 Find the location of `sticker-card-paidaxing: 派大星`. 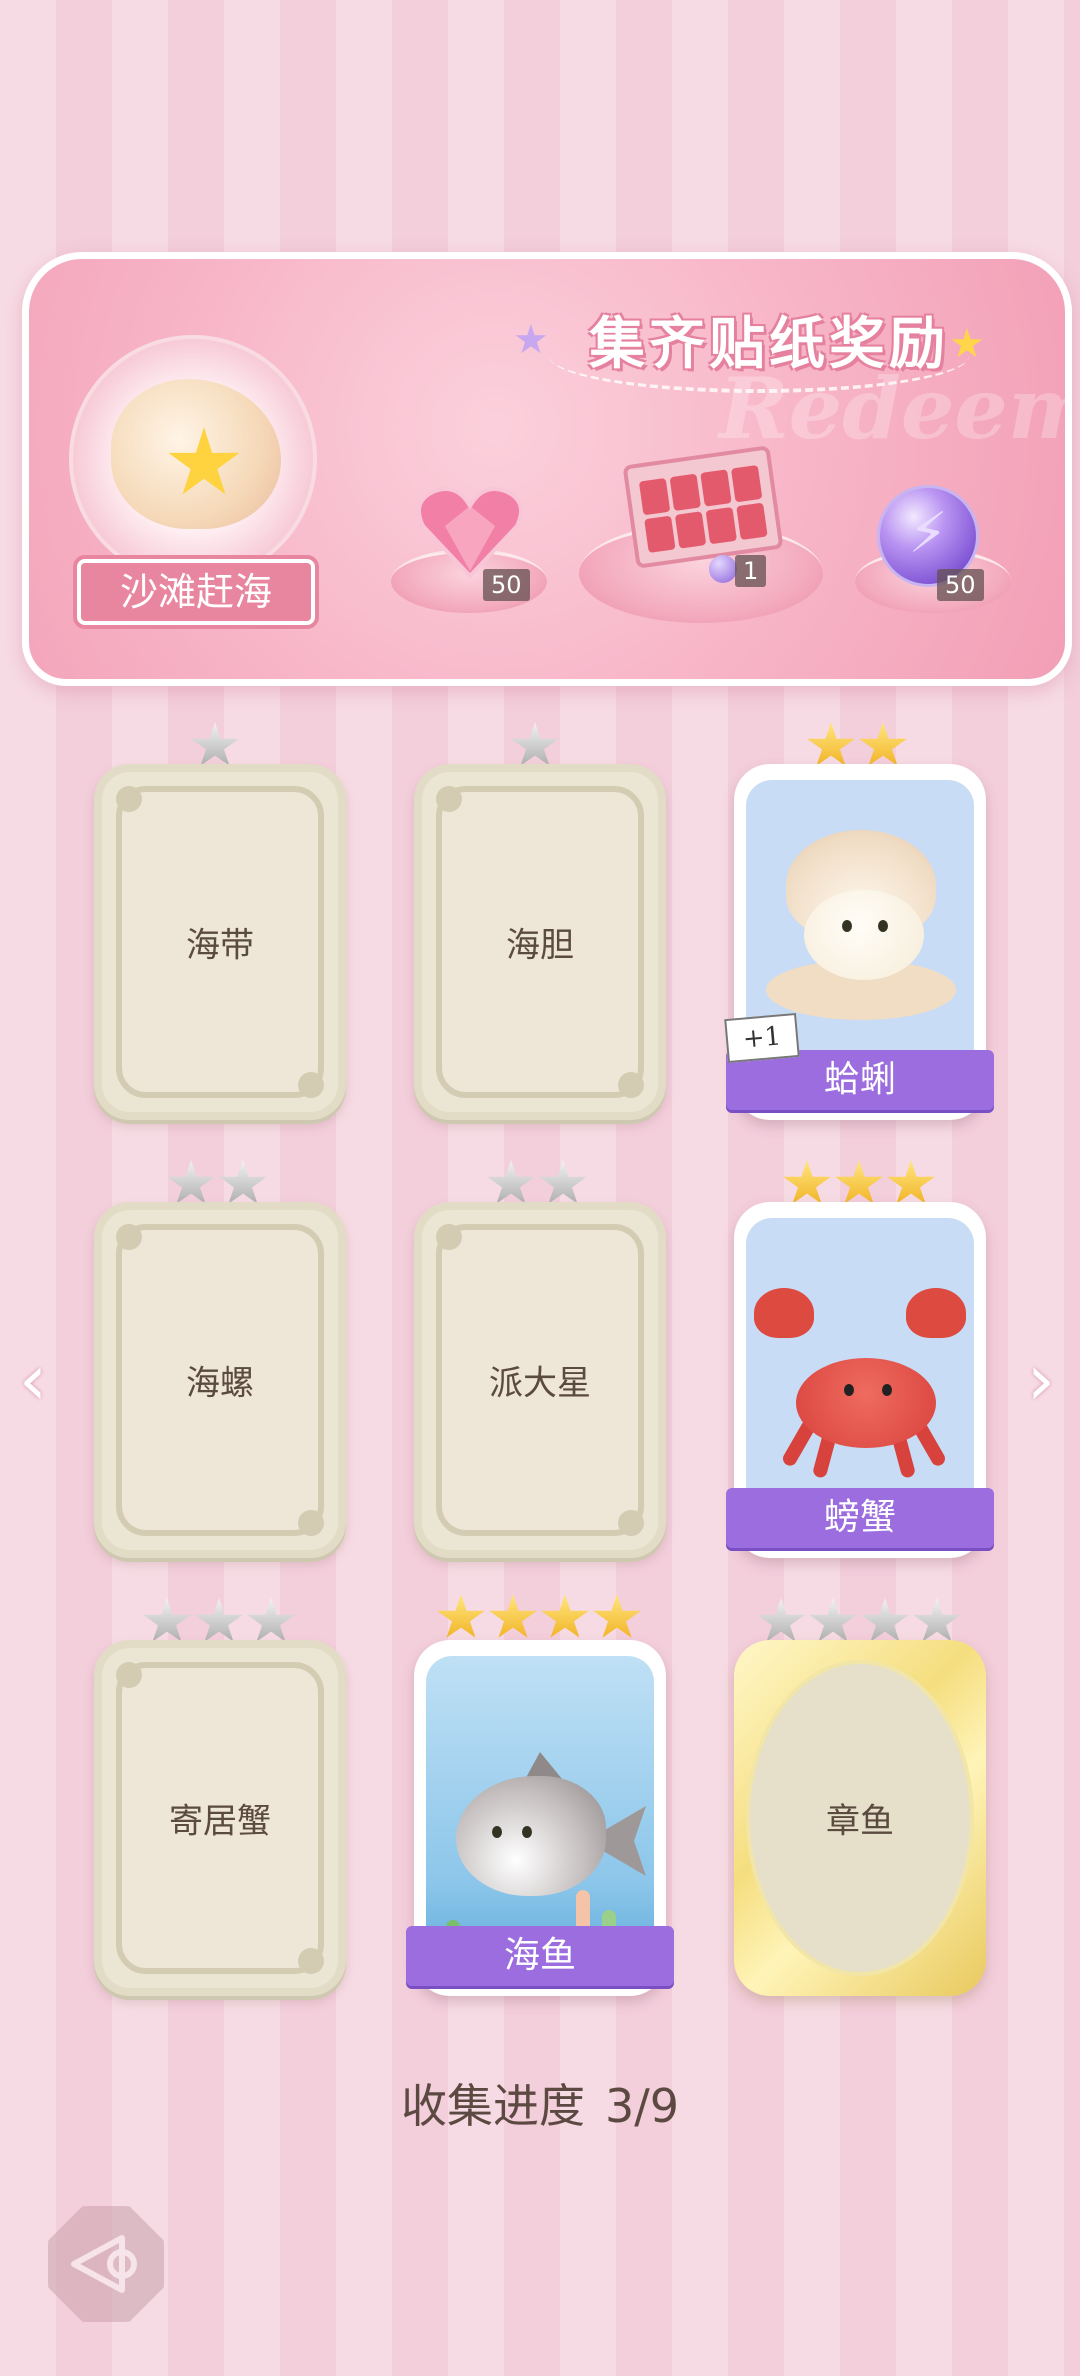

sticker-card-paidaxing: 派大星 is located at coordinates (540, 1380).